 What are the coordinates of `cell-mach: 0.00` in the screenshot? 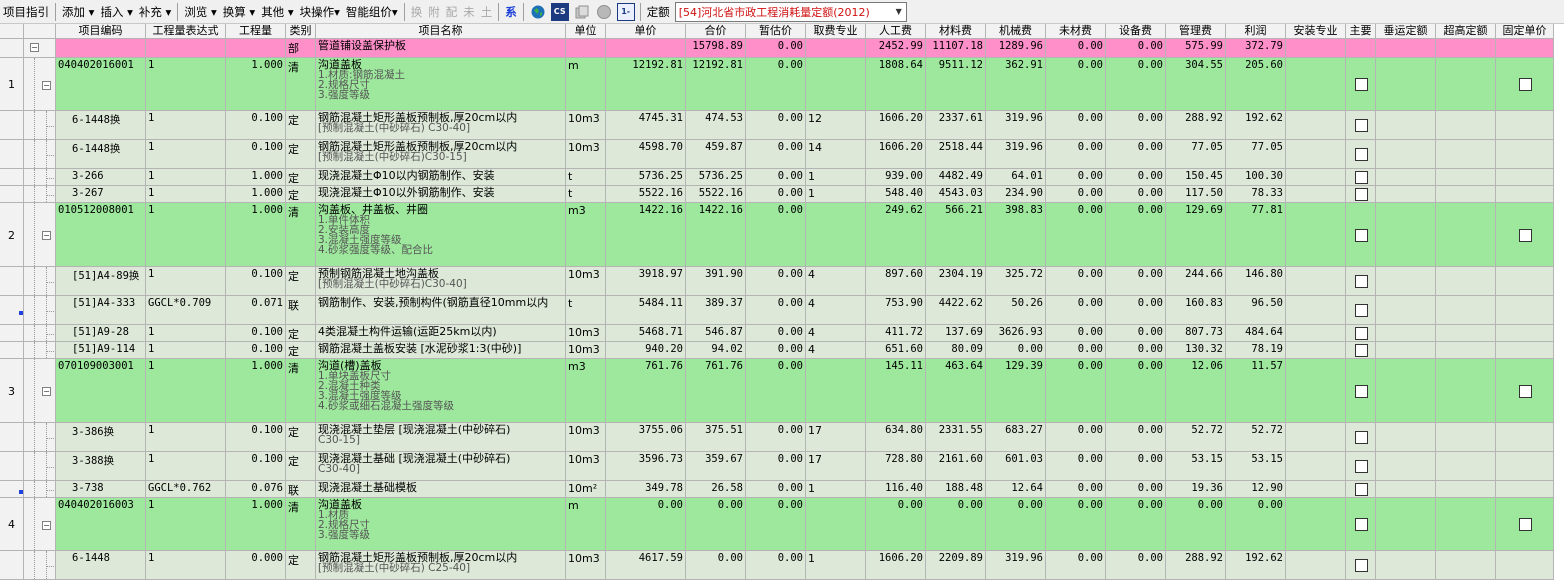 It's located at (1016, 350).